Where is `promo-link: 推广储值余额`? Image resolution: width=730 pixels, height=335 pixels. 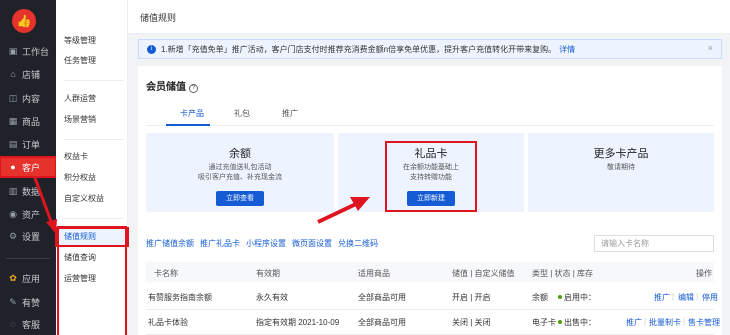 promo-link: 推广储值余额 is located at coordinates (170, 243).